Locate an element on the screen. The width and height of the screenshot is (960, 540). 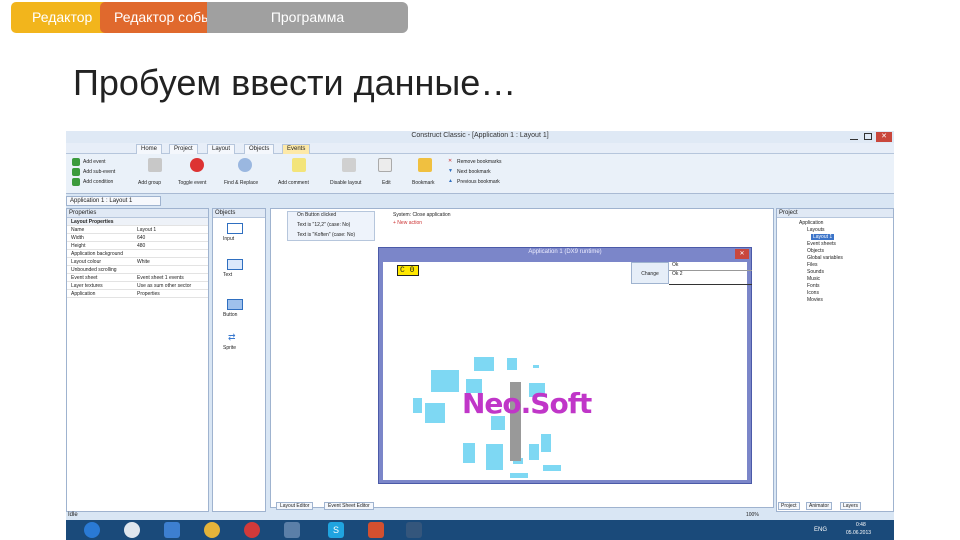
bookmark-button: Bookmark is located at coordinates (423, 183).